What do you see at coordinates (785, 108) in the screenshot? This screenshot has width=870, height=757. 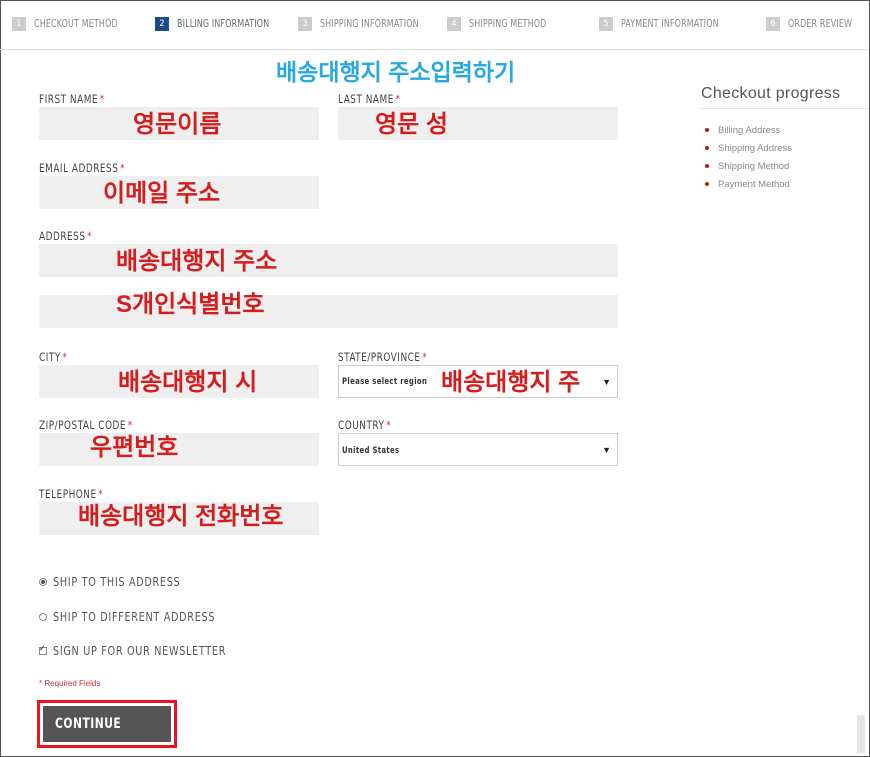 I see `divider` at bounding box center [785, 108].